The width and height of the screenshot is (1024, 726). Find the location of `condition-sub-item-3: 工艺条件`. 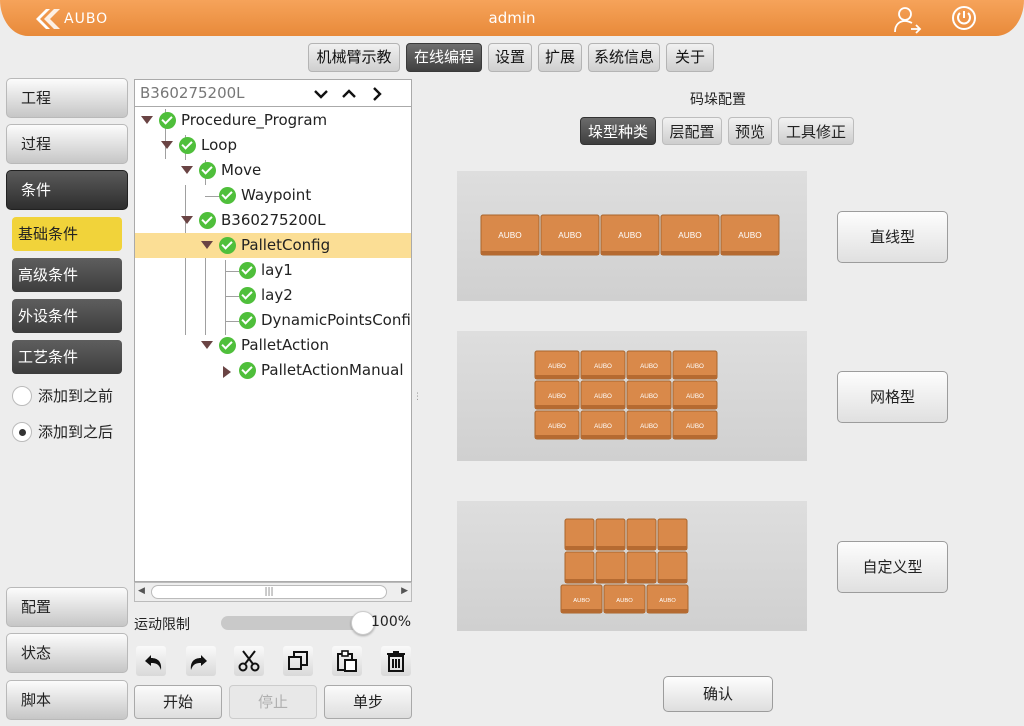

condition-sub-item-3: 工艺条件 is located at coordinates (67, 357).